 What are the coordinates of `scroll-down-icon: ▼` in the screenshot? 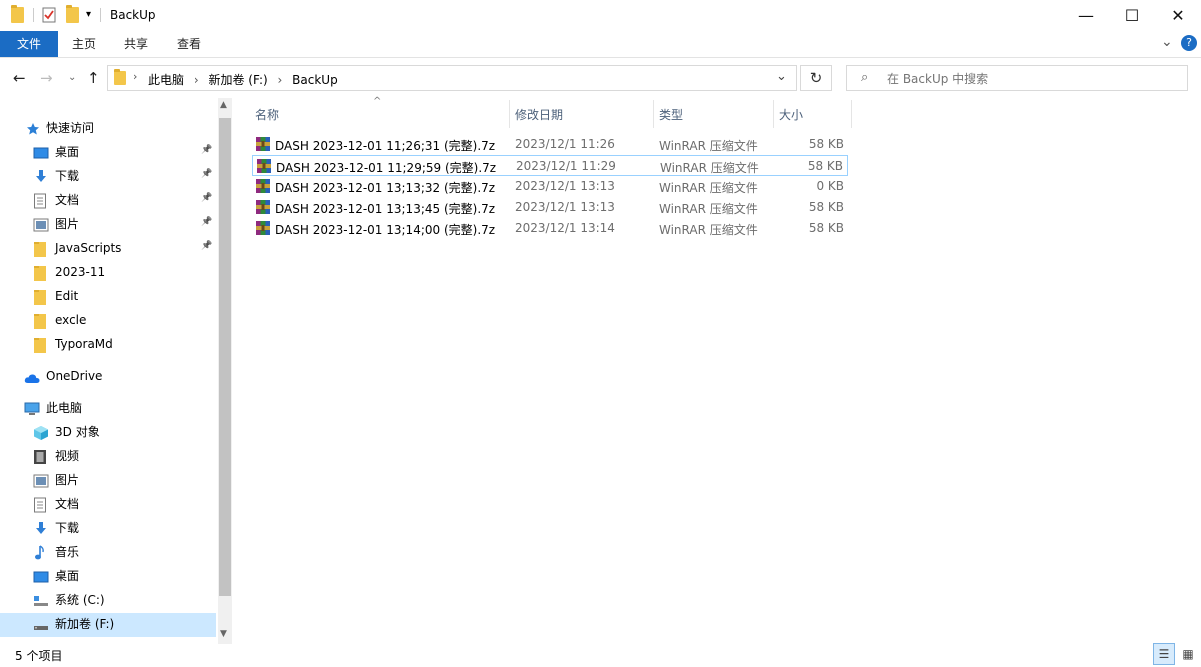 It's located at (223, 634).